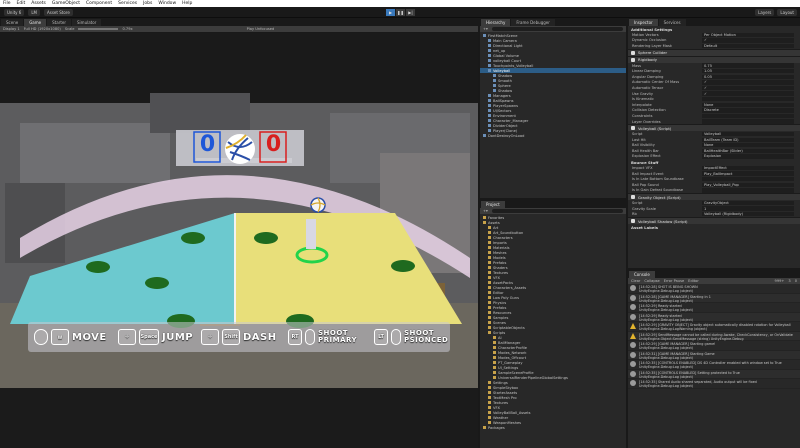 Image resolution: width=800 pixels, height=448 pixels. Describe the element at coordinates (553, 427) in the screenshot. I see `project-row: Packages` at that location.